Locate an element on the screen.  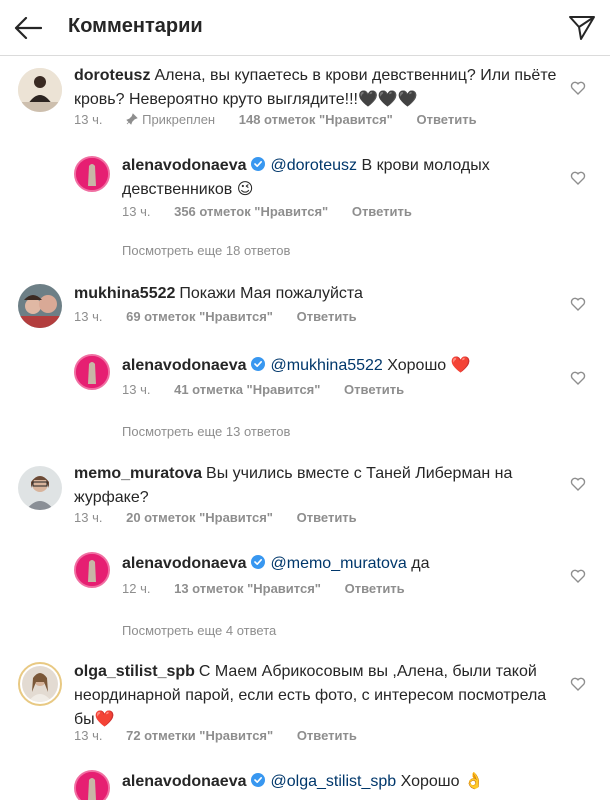
comment-username: olga_stilist_spb is located at coordinates (134, 671).